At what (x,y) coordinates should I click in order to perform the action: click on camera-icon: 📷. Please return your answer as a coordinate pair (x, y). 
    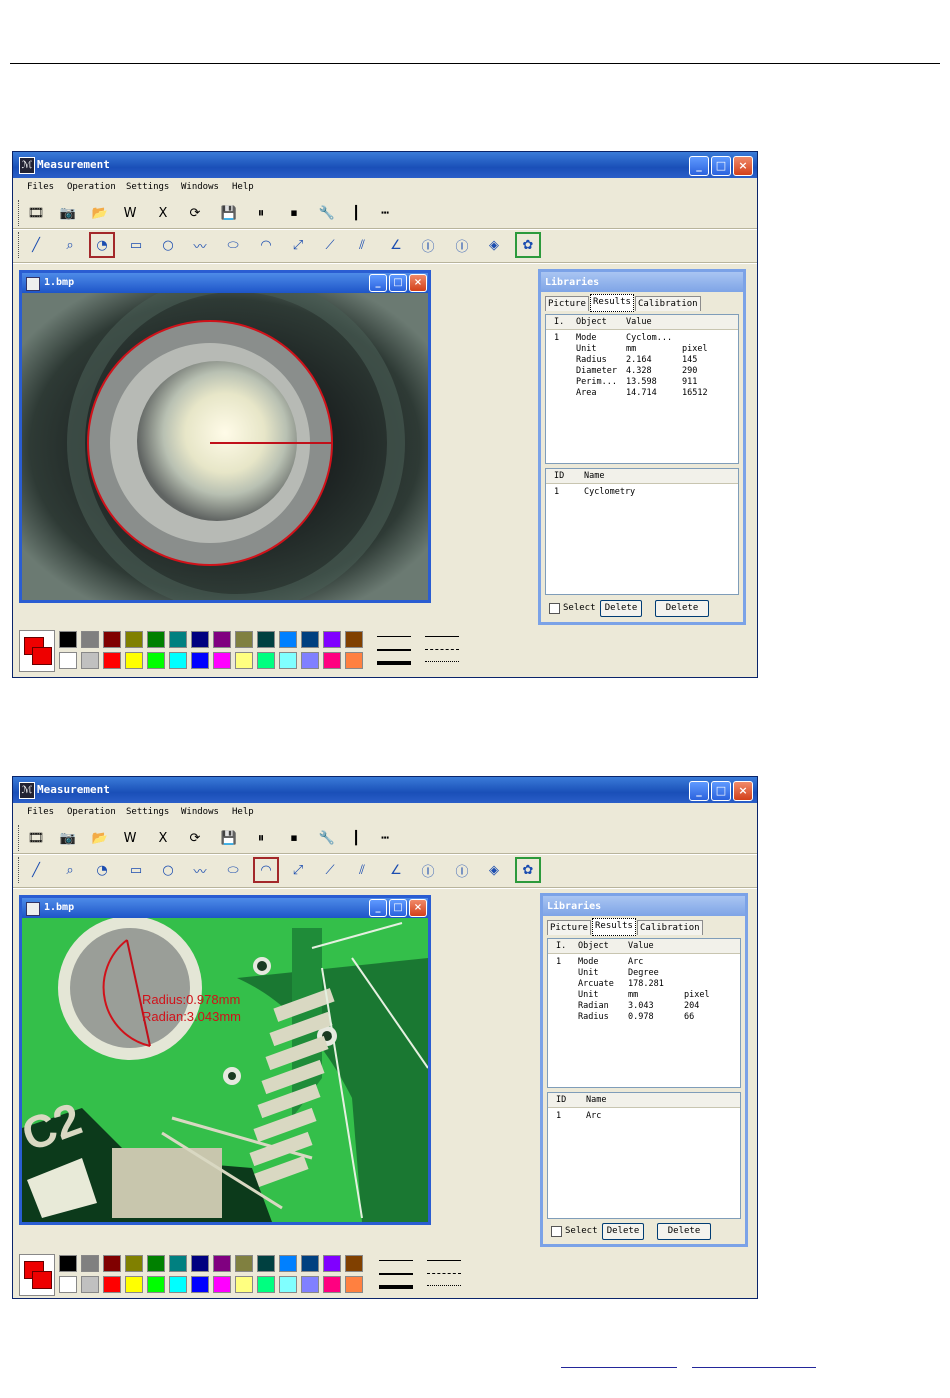
    Looking at the image, I should click on (68, 213).